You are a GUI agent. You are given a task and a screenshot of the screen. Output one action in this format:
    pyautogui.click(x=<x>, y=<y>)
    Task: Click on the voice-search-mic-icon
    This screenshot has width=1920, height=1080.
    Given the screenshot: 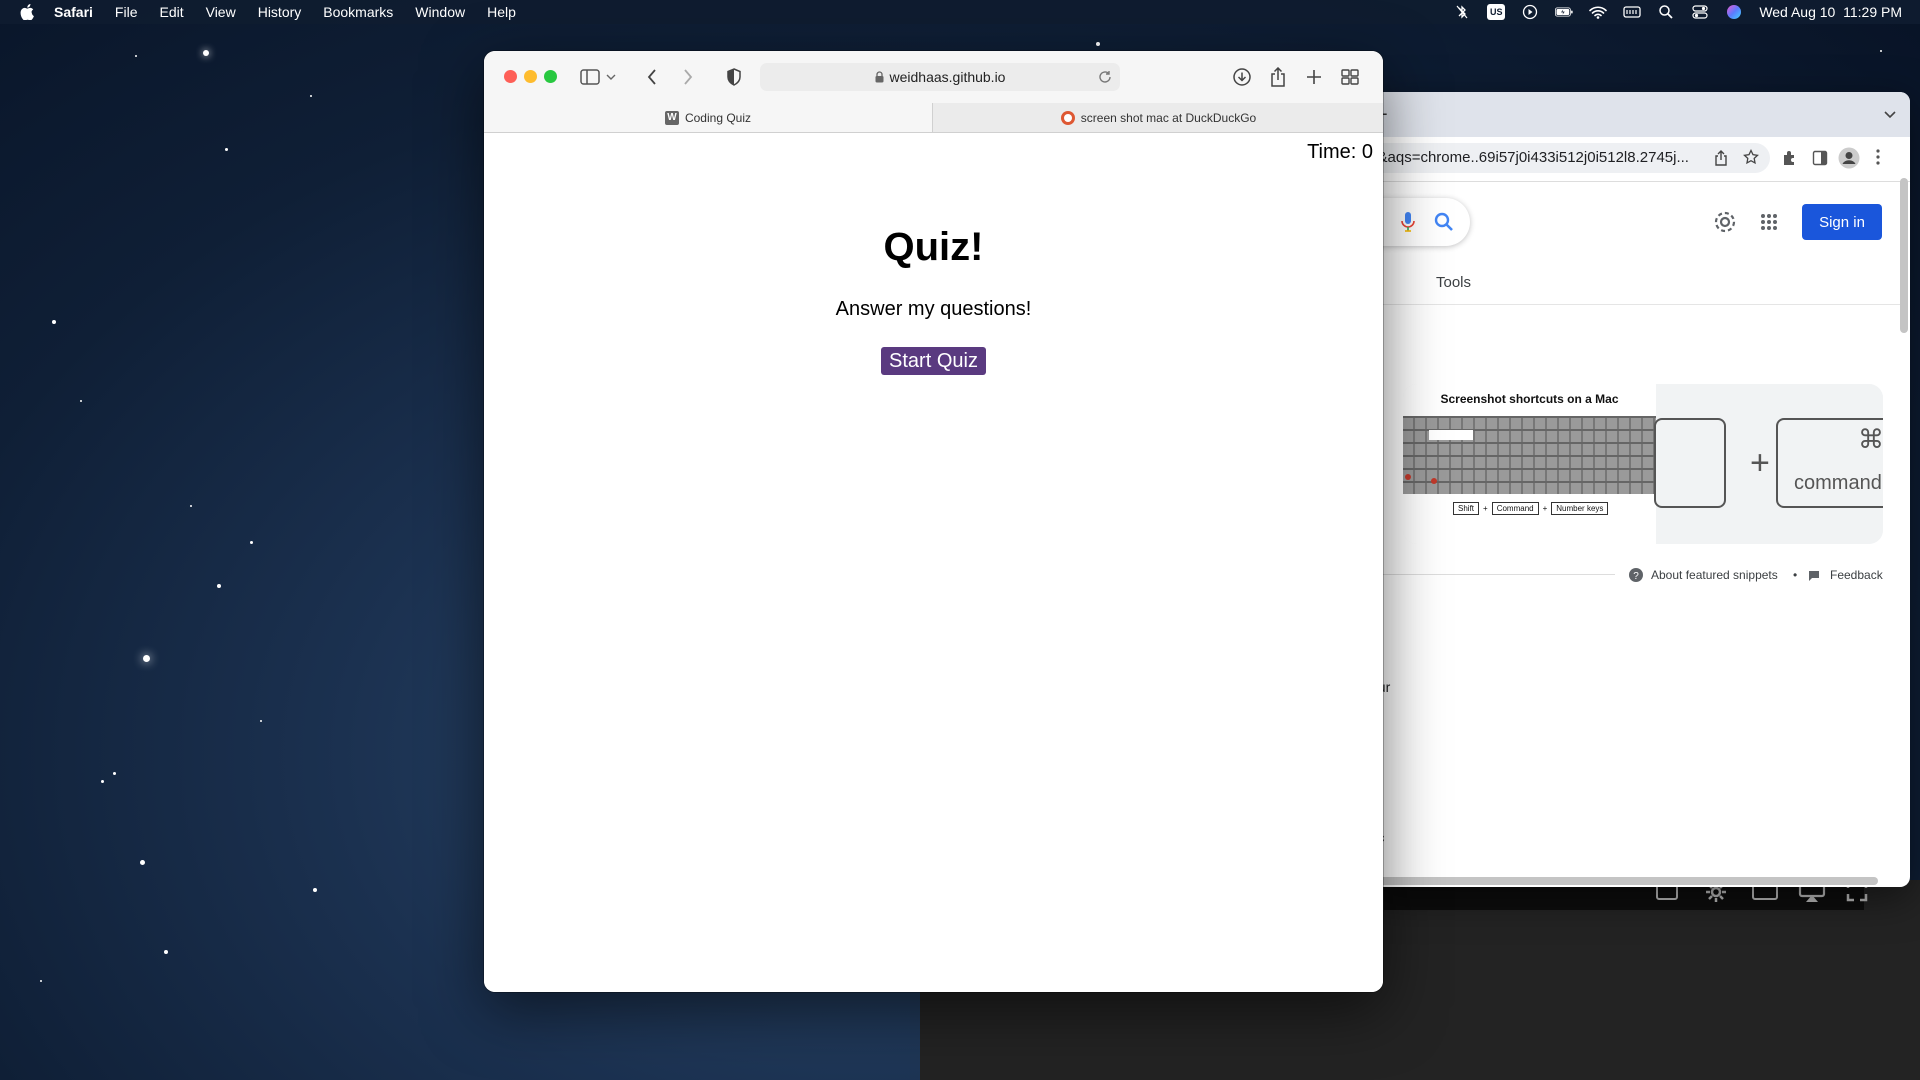 What is the action you would take?
    pyautogui.click(x=1408, y=224)
    